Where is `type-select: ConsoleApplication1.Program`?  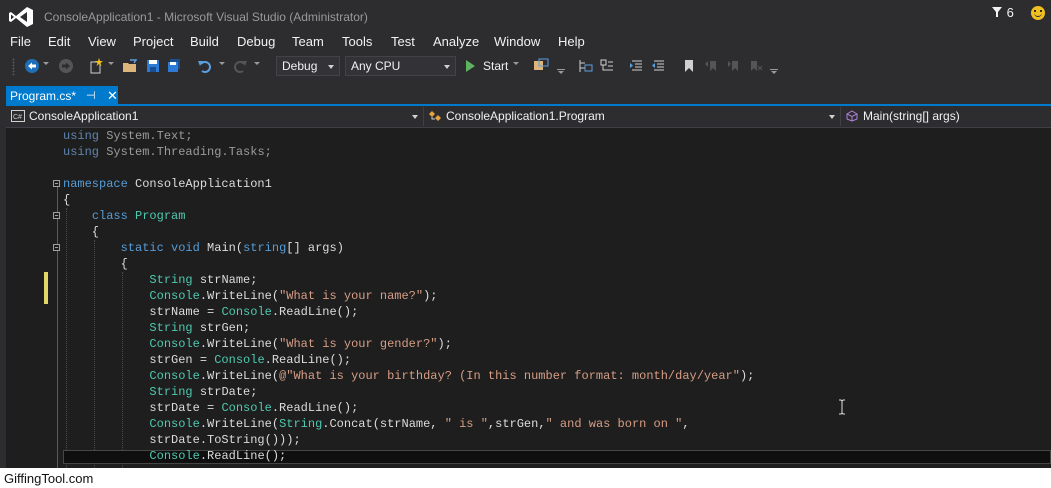
type-select: ConsoleApplication1.Program is located at coordinates (632, 116).